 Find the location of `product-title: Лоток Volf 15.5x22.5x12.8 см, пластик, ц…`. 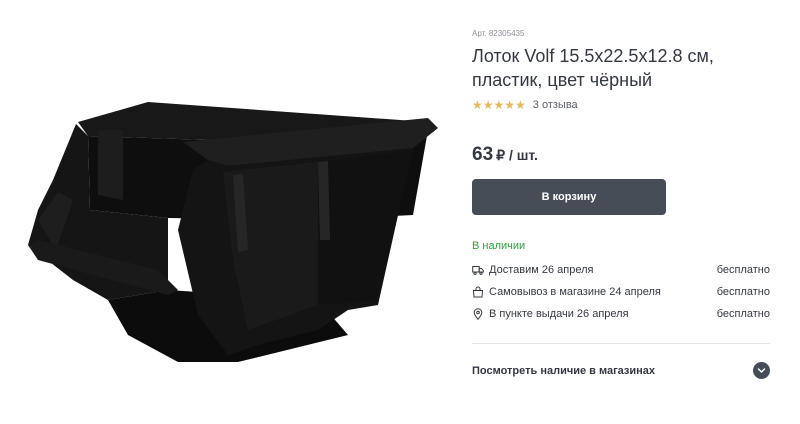

product-title: Лоток Volf 15.5x22.5x12.8 см, пластик, ц… is located at coordinates (593, 68).